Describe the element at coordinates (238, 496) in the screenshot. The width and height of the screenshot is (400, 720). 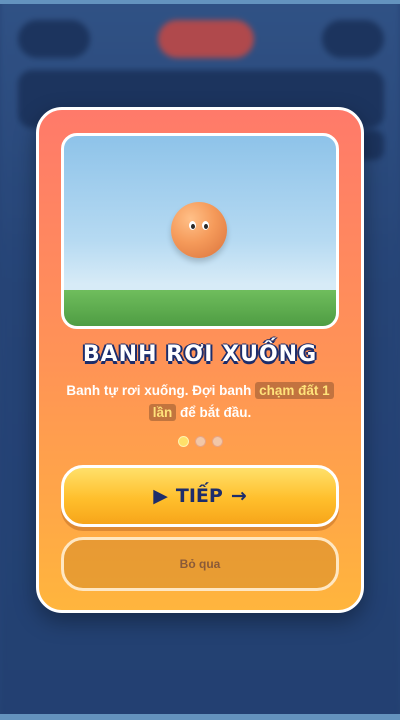
I see `arrow-right-icon: →` at that location.